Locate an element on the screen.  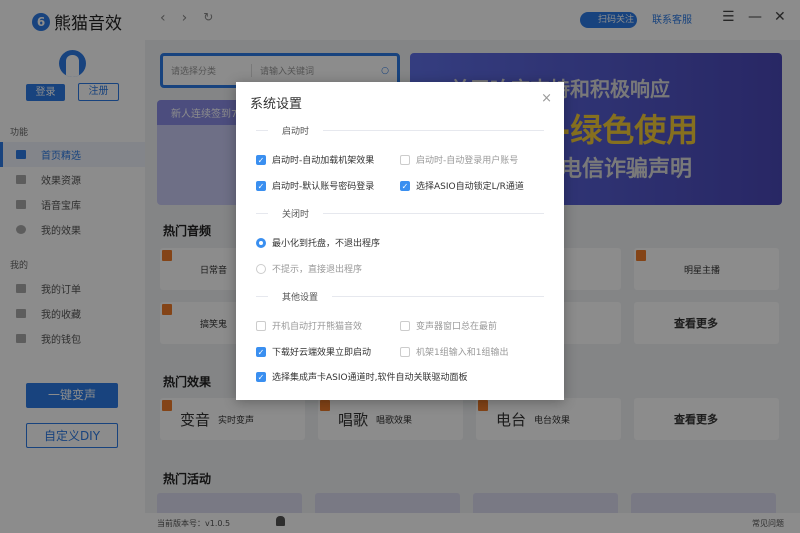
checkbox-rack-single-io: 机架1组输入和1组输出 is located at coordinates (454, 351).